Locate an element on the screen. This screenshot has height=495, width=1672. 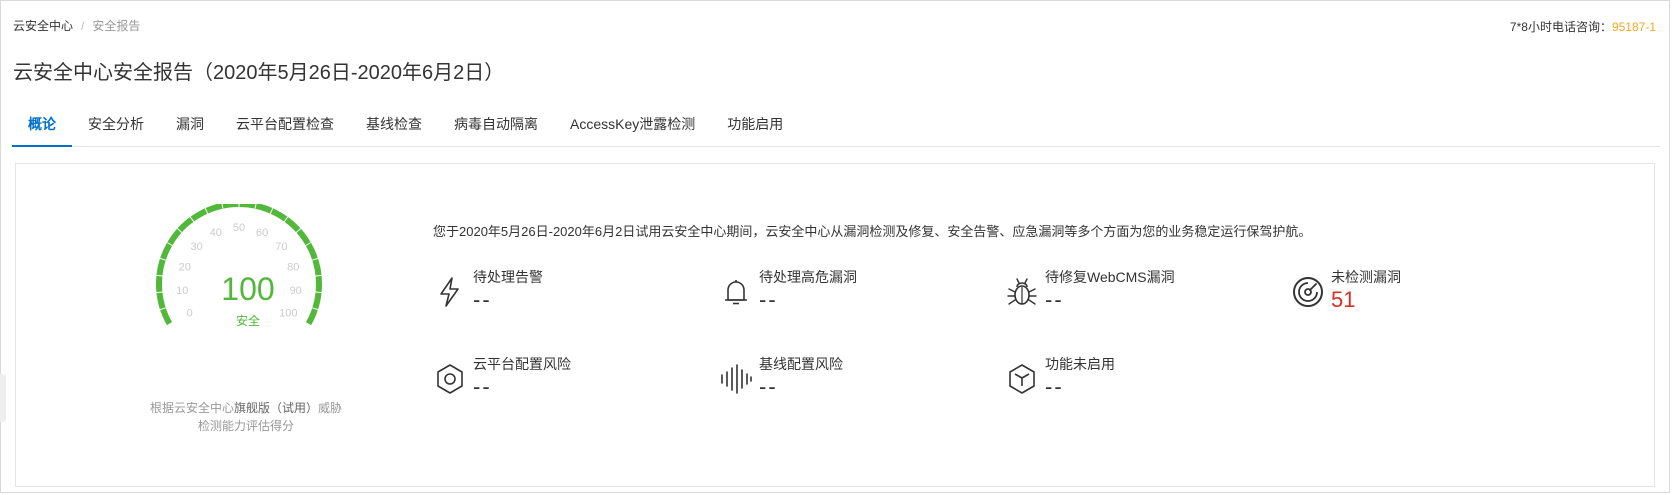
metric-label: 功能未启用 is located at coordinates (1080, 364).